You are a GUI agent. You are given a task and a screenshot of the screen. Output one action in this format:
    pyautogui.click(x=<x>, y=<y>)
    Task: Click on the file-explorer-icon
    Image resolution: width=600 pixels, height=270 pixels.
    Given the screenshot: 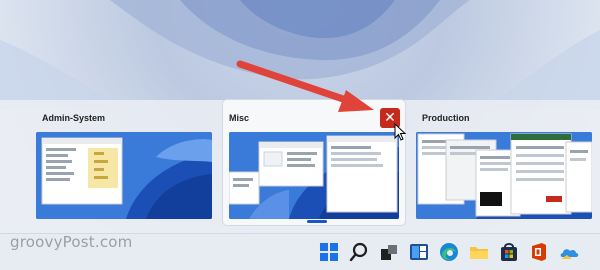 What is the action you would take?
    pyautogui.click(x=479, y=252)
    